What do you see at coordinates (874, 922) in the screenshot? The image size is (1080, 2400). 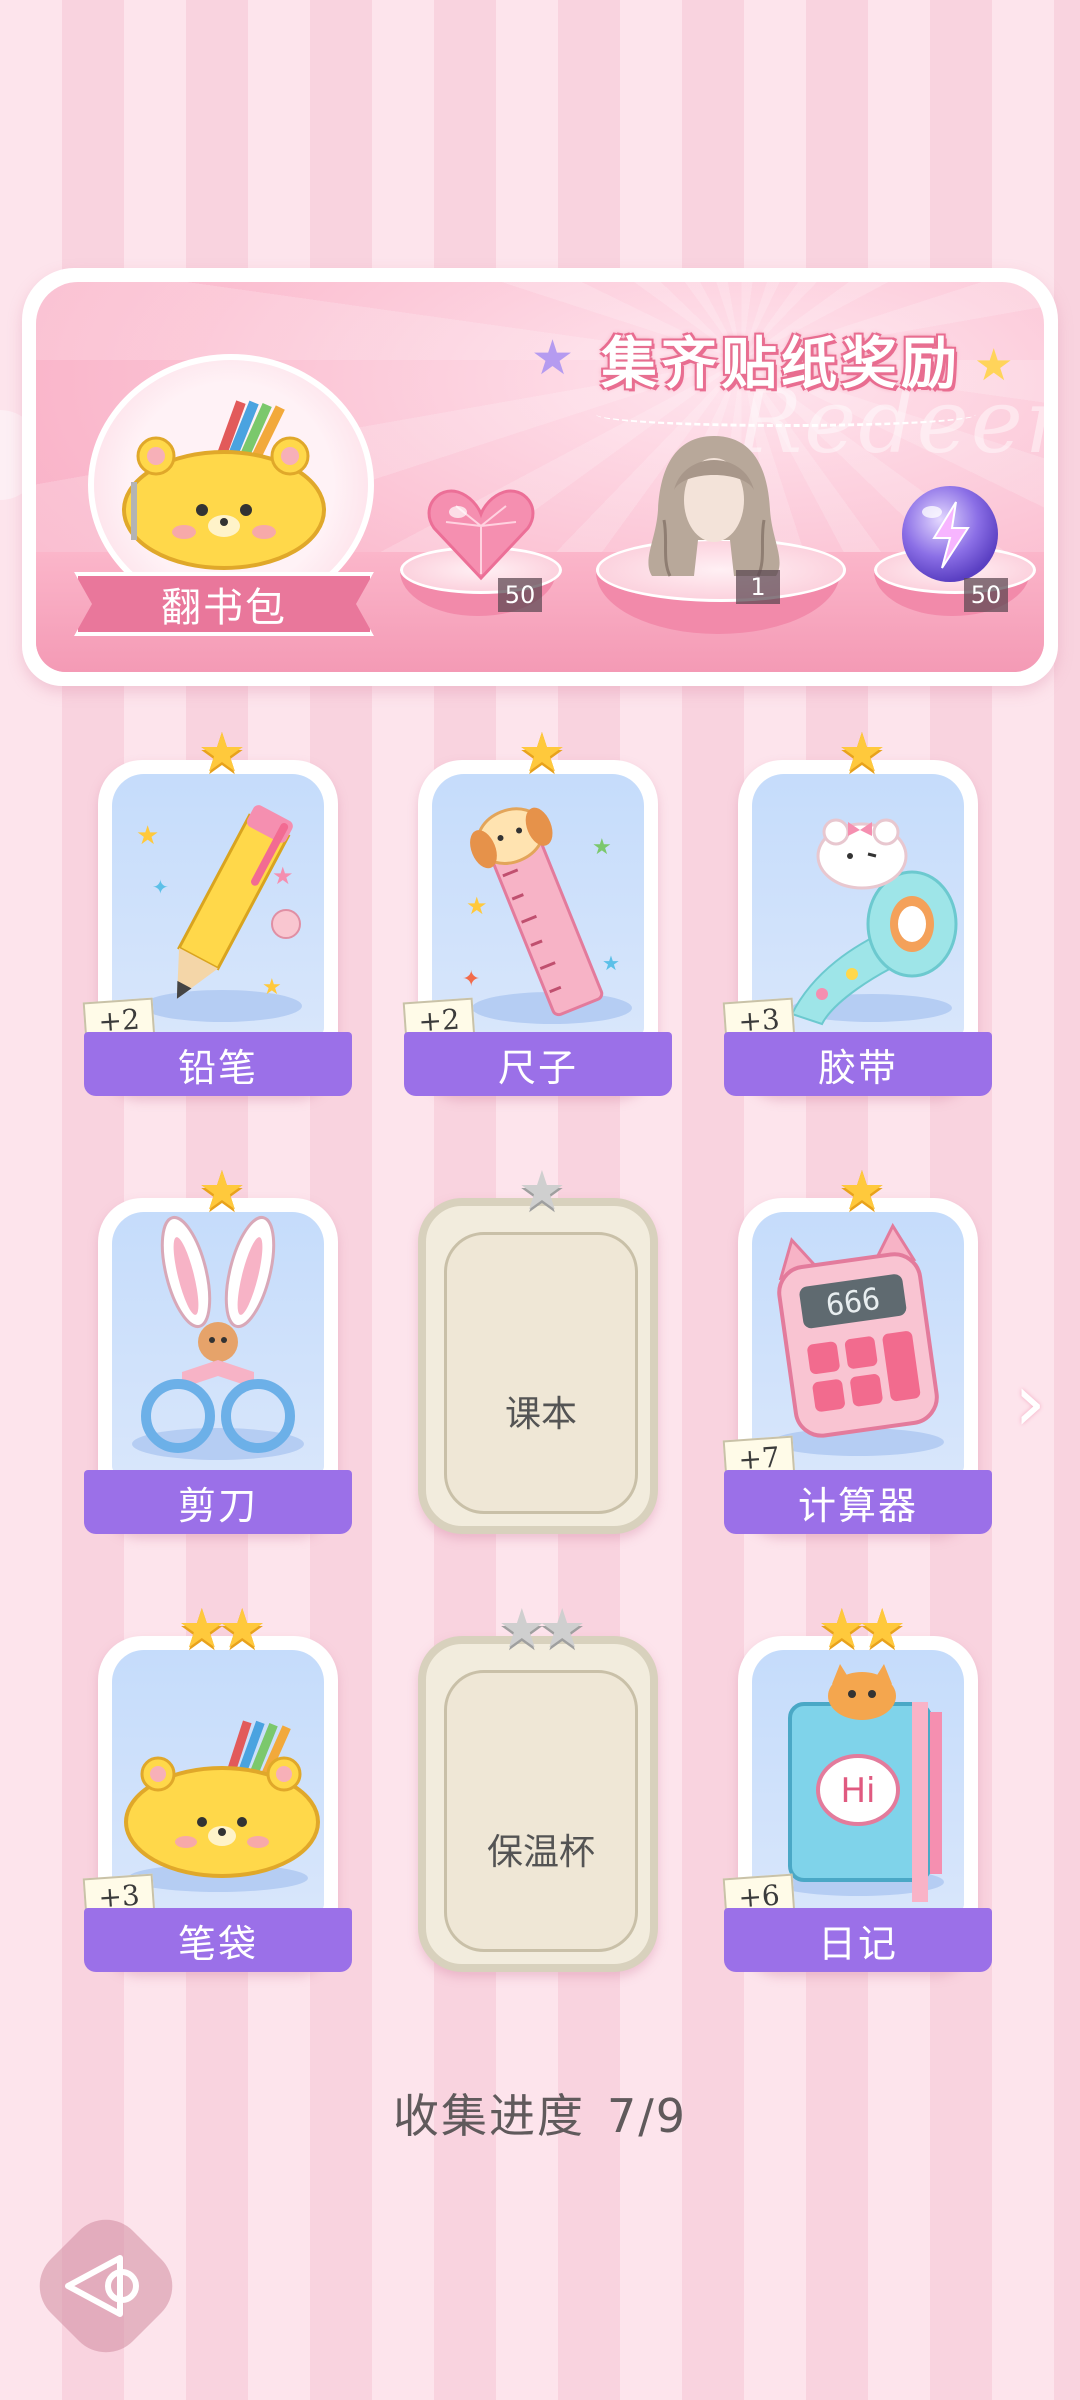 I see `tape-icon` at bounding box center [874, 922].